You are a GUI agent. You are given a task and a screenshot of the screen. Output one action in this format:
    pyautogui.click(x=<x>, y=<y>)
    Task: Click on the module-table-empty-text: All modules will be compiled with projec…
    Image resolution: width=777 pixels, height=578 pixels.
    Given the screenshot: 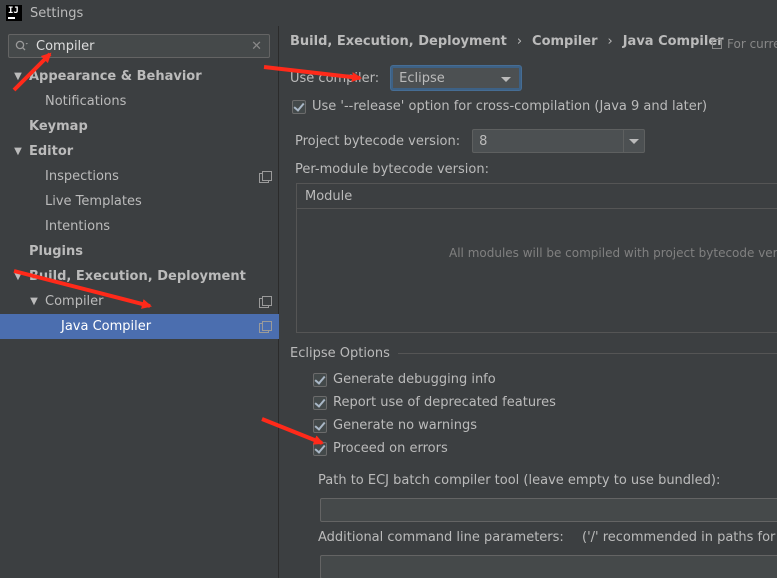 What is the action you would take?
    pyautogui.click(x=613, y=253)
    